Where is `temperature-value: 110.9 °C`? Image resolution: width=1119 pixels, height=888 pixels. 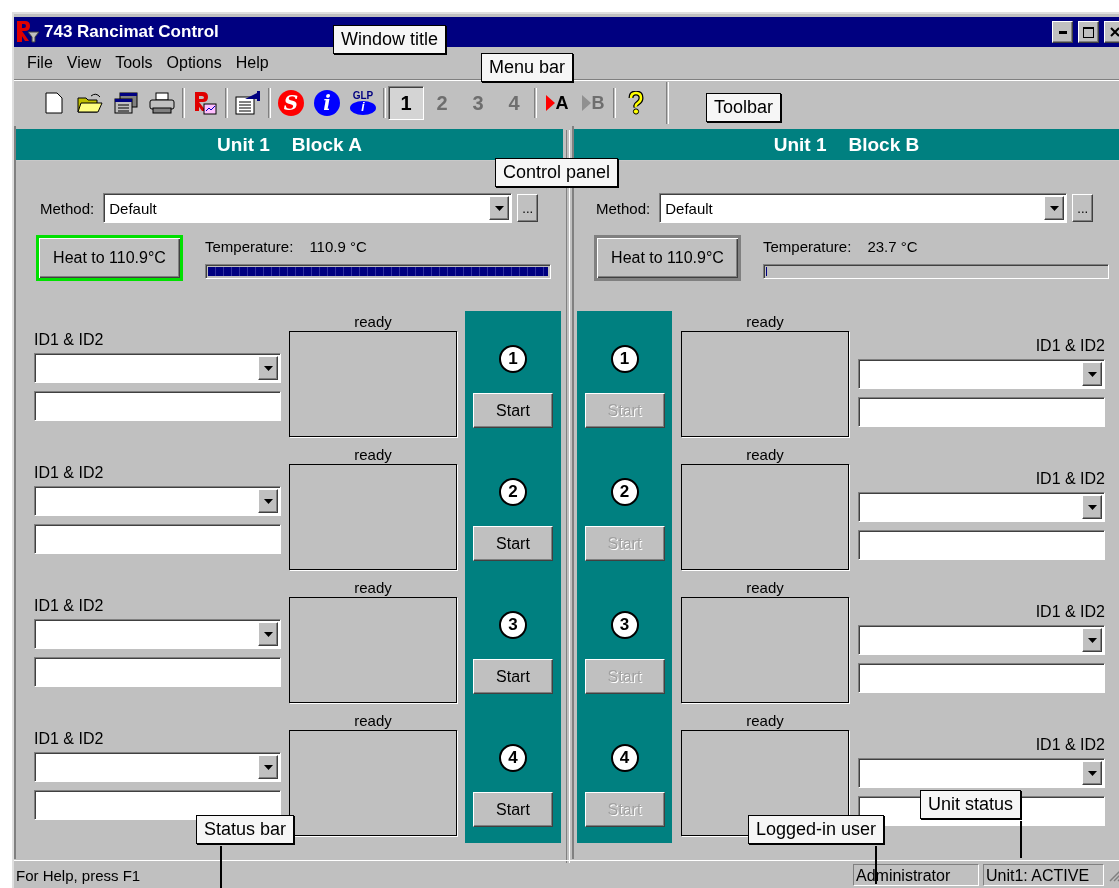 temperature-value: 110.9 °C is located at coordinates (338, 247).